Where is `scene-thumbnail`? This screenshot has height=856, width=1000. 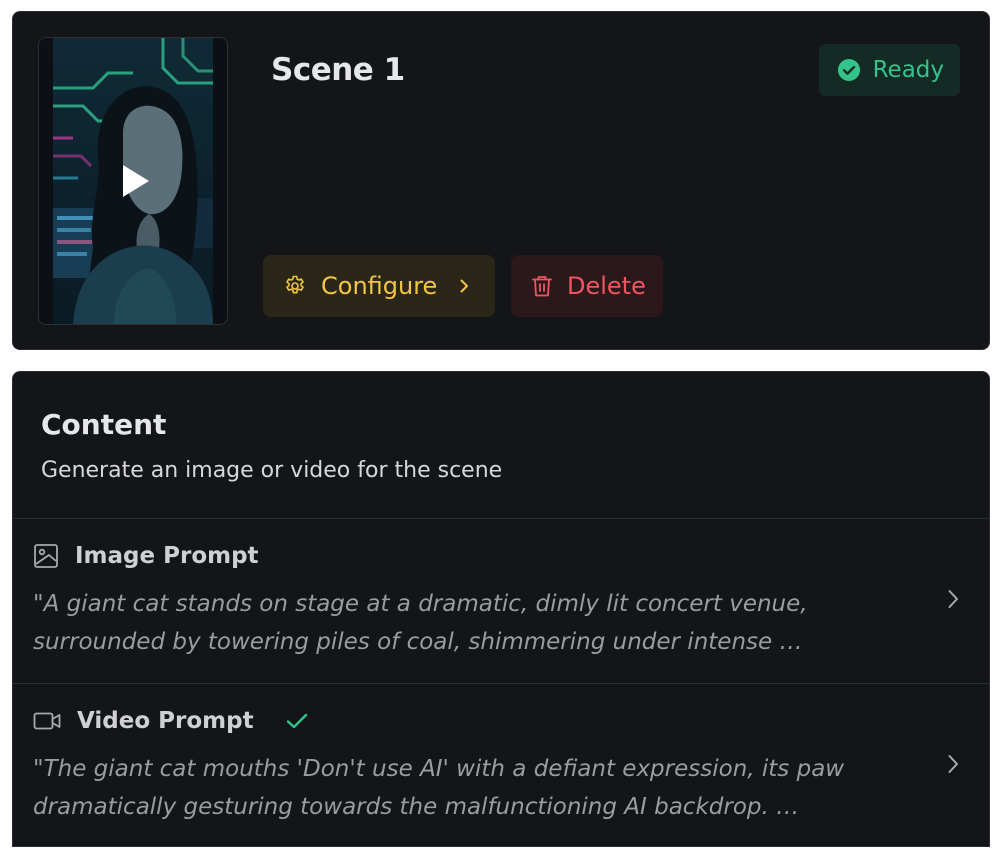
scene-thumbnail is located at coordinates (133, 181).